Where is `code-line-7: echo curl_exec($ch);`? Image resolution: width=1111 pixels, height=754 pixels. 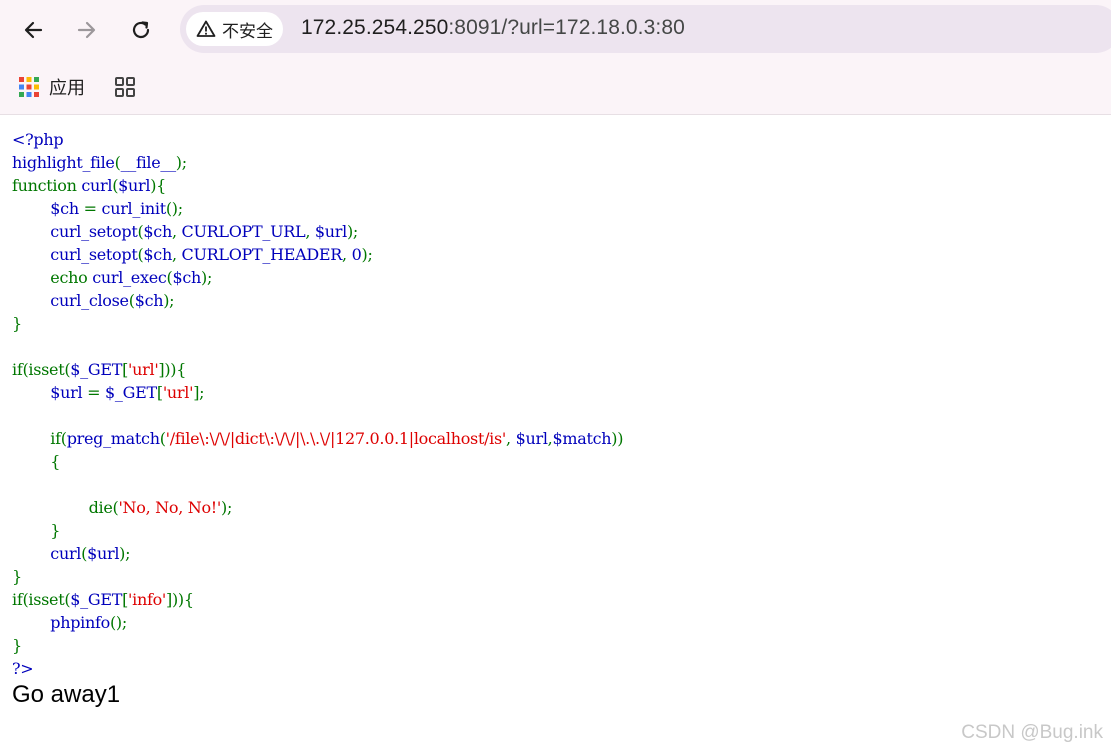 code-line-7: echo curl_exec($ch); is located at coordinates (131, 277).